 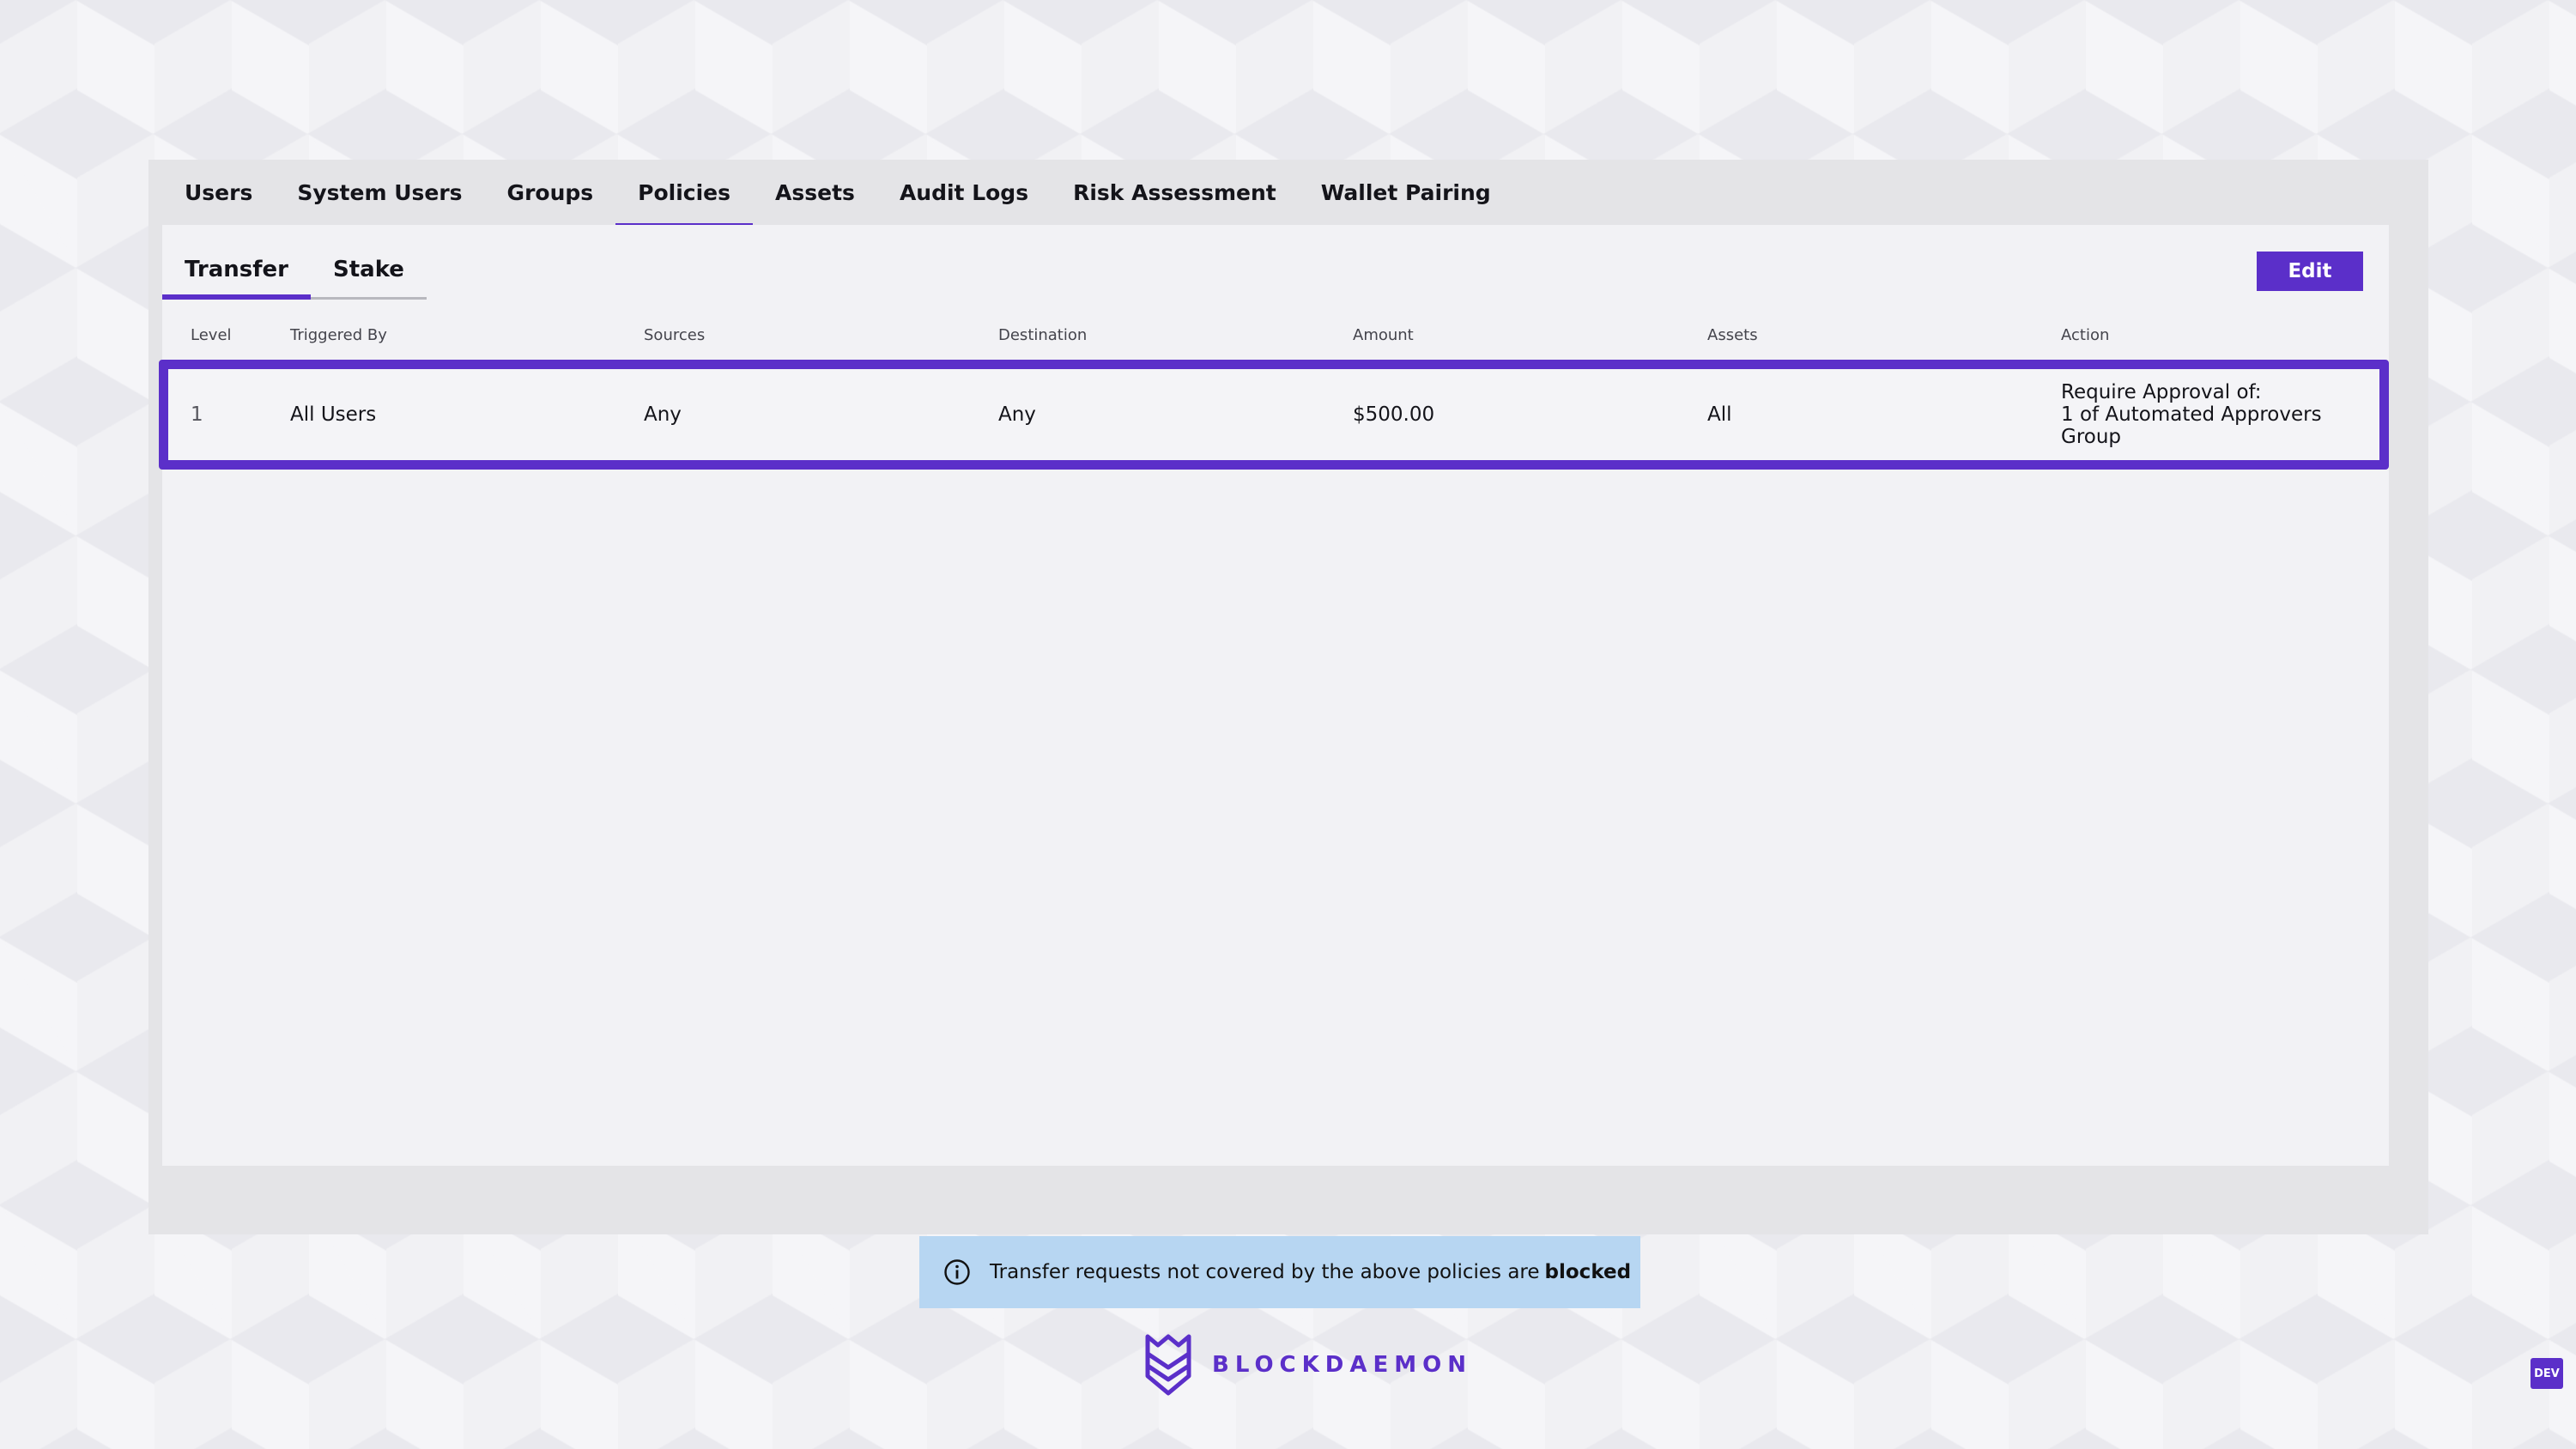 I want to click on info-emphasis: blocked, so click(x=1588, y=1272).